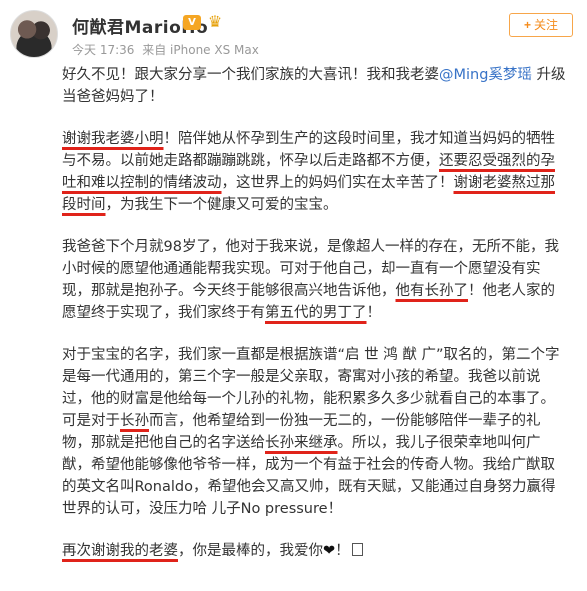 This screenshot has height=591, width=587. Describe the element at coordinates (357, 549) in the screenshot. I see `missing-glyph-icon` at that location.